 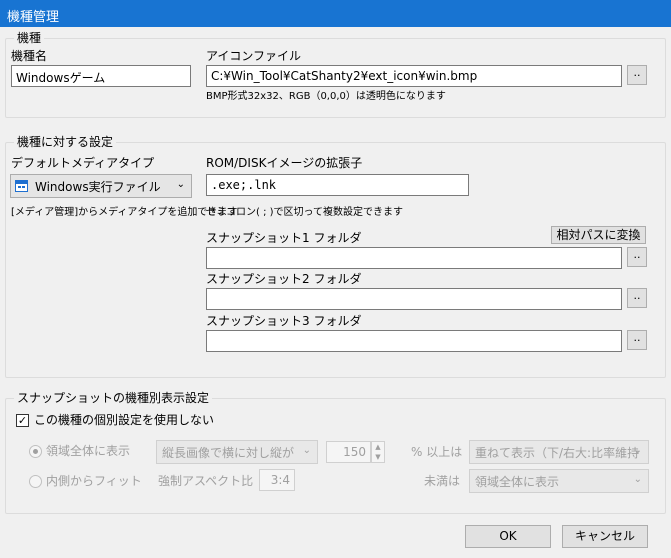 I want to click on percent-spinner-input: 150, so click(x=348, y=452).